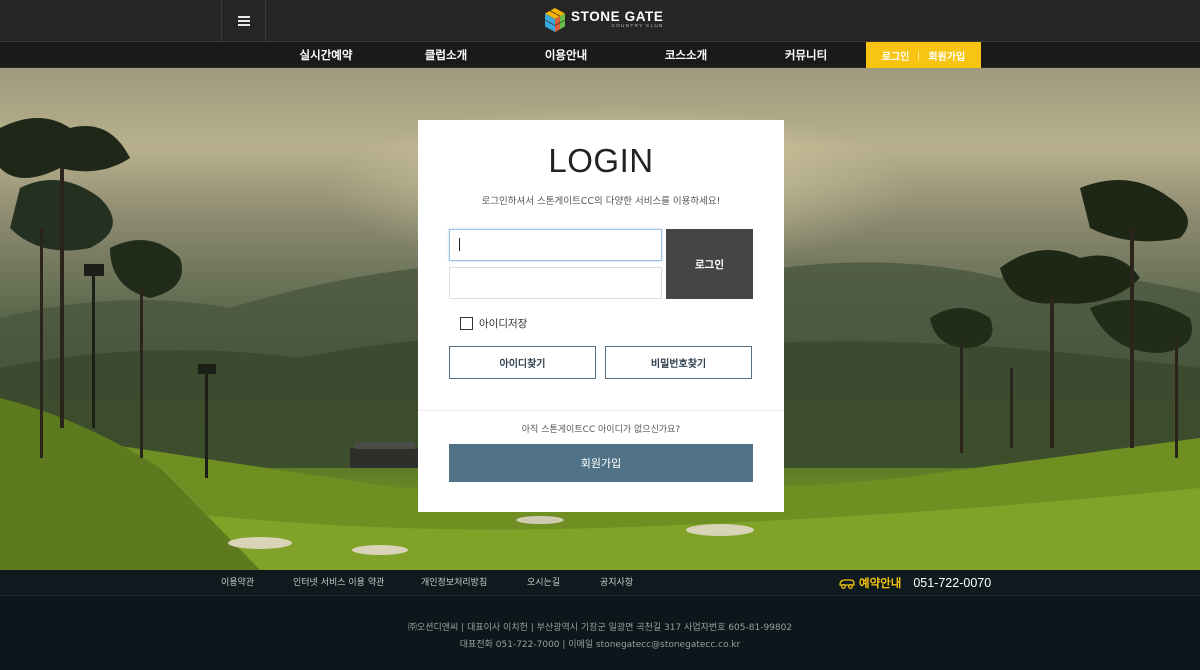 This screenshot has height=670, width=1200. I want to click on reservation-phone: 051-722-0070, so click(952, 583).